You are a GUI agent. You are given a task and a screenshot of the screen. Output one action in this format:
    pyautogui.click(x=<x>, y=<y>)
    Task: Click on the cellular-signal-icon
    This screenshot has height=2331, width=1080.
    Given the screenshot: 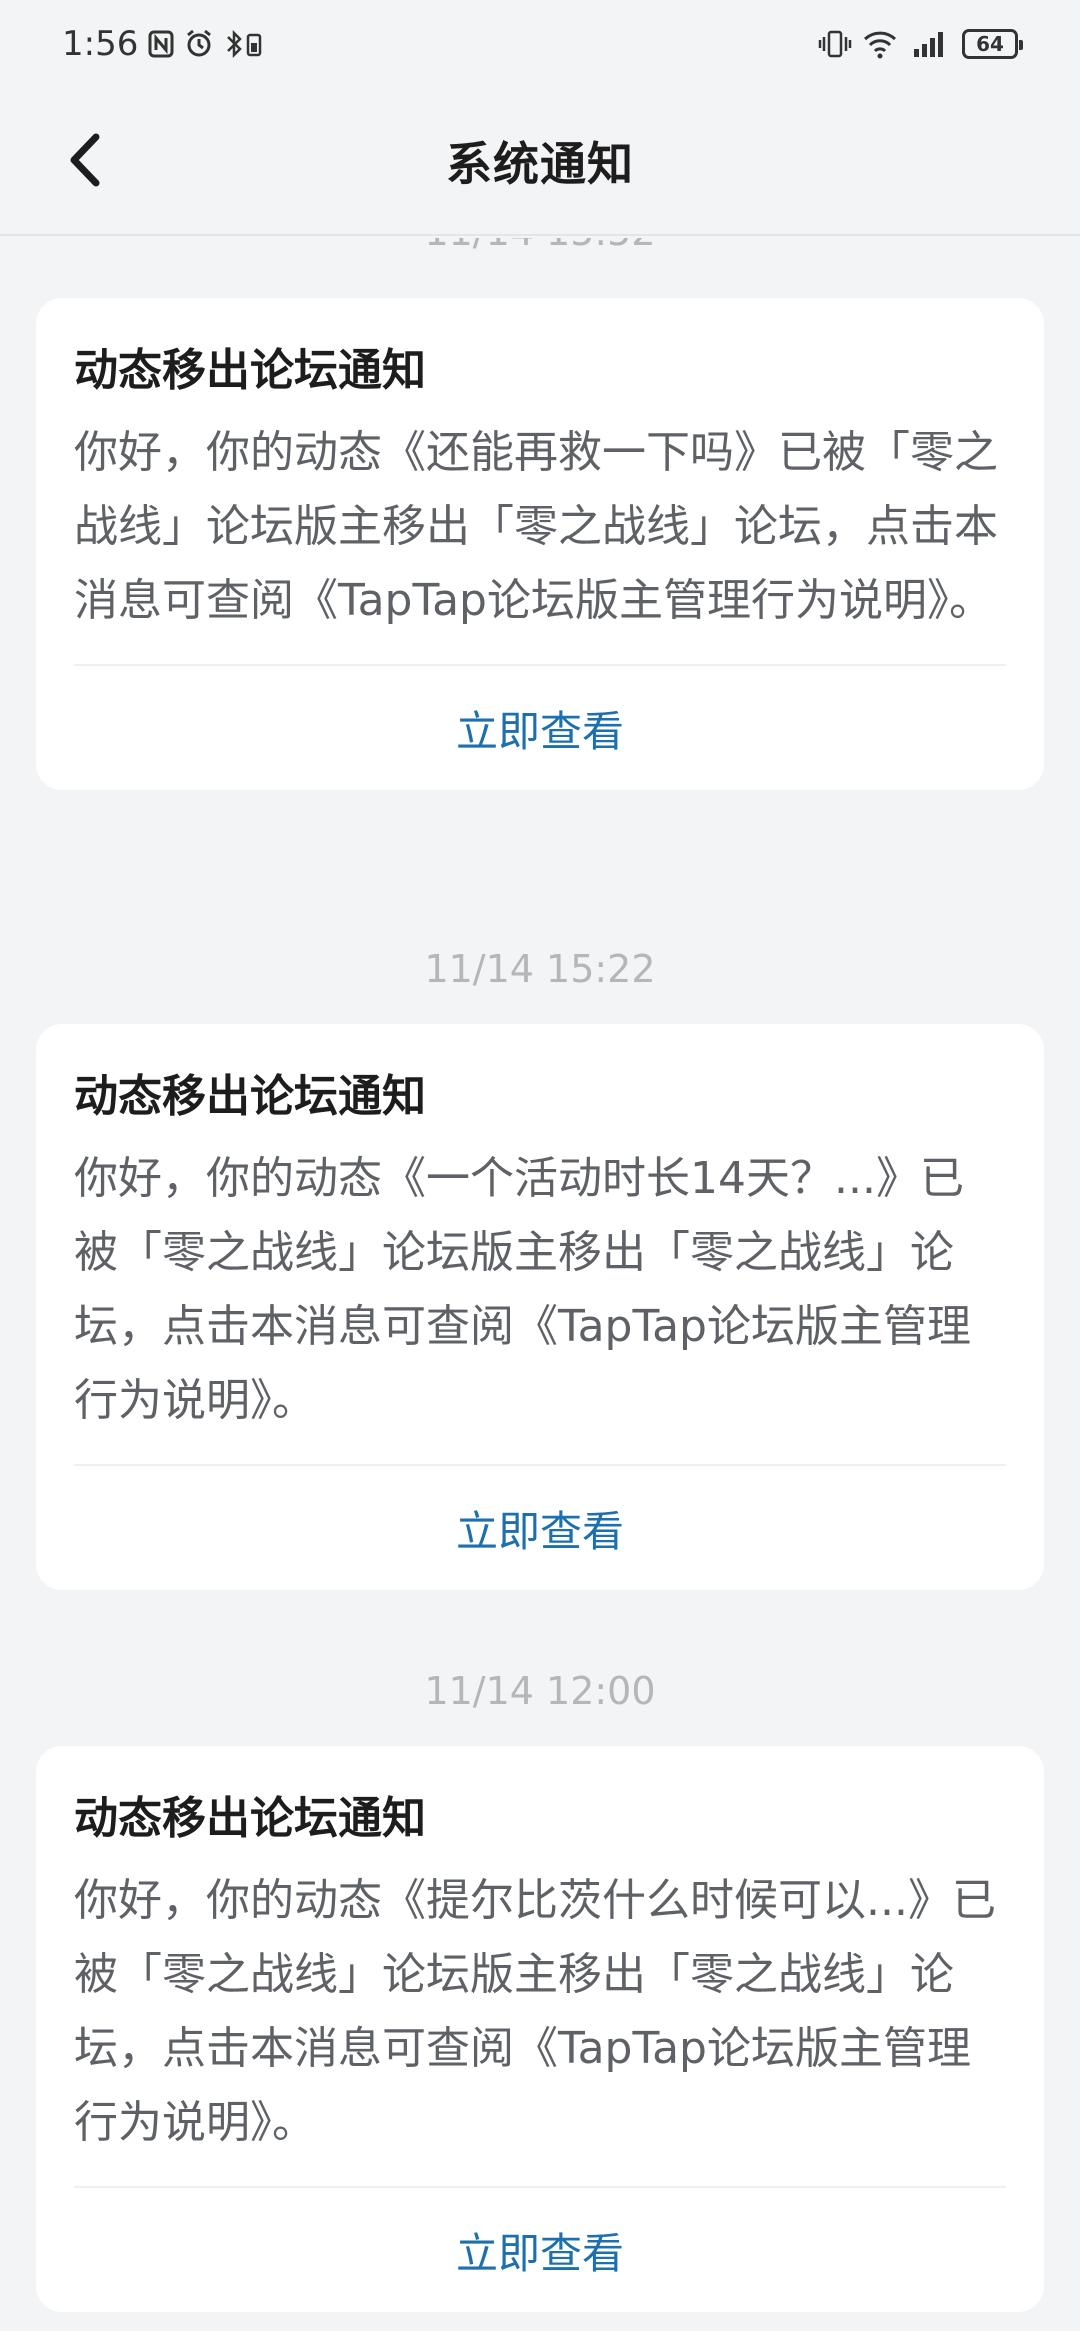 What is the action you would take?
    pyautogui.click(x=928, y=44)
    